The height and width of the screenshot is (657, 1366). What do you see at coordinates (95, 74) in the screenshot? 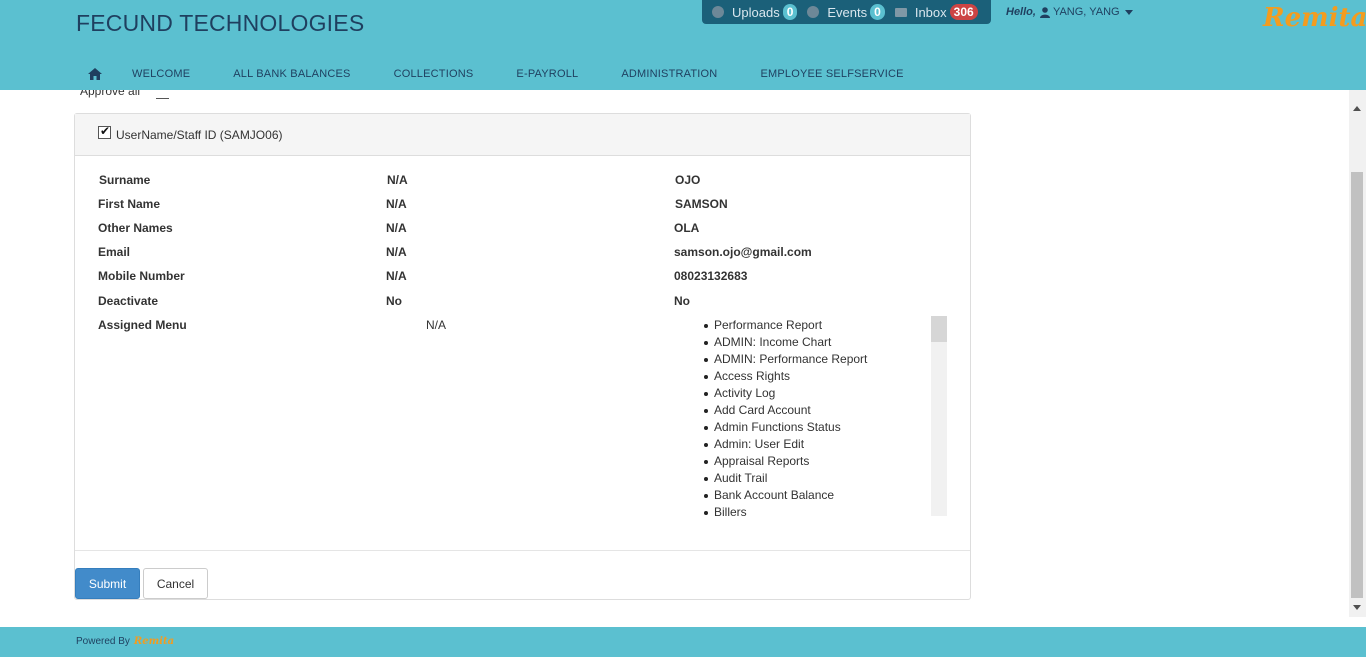
I see `home-icon` at bounding box center [95, 74].